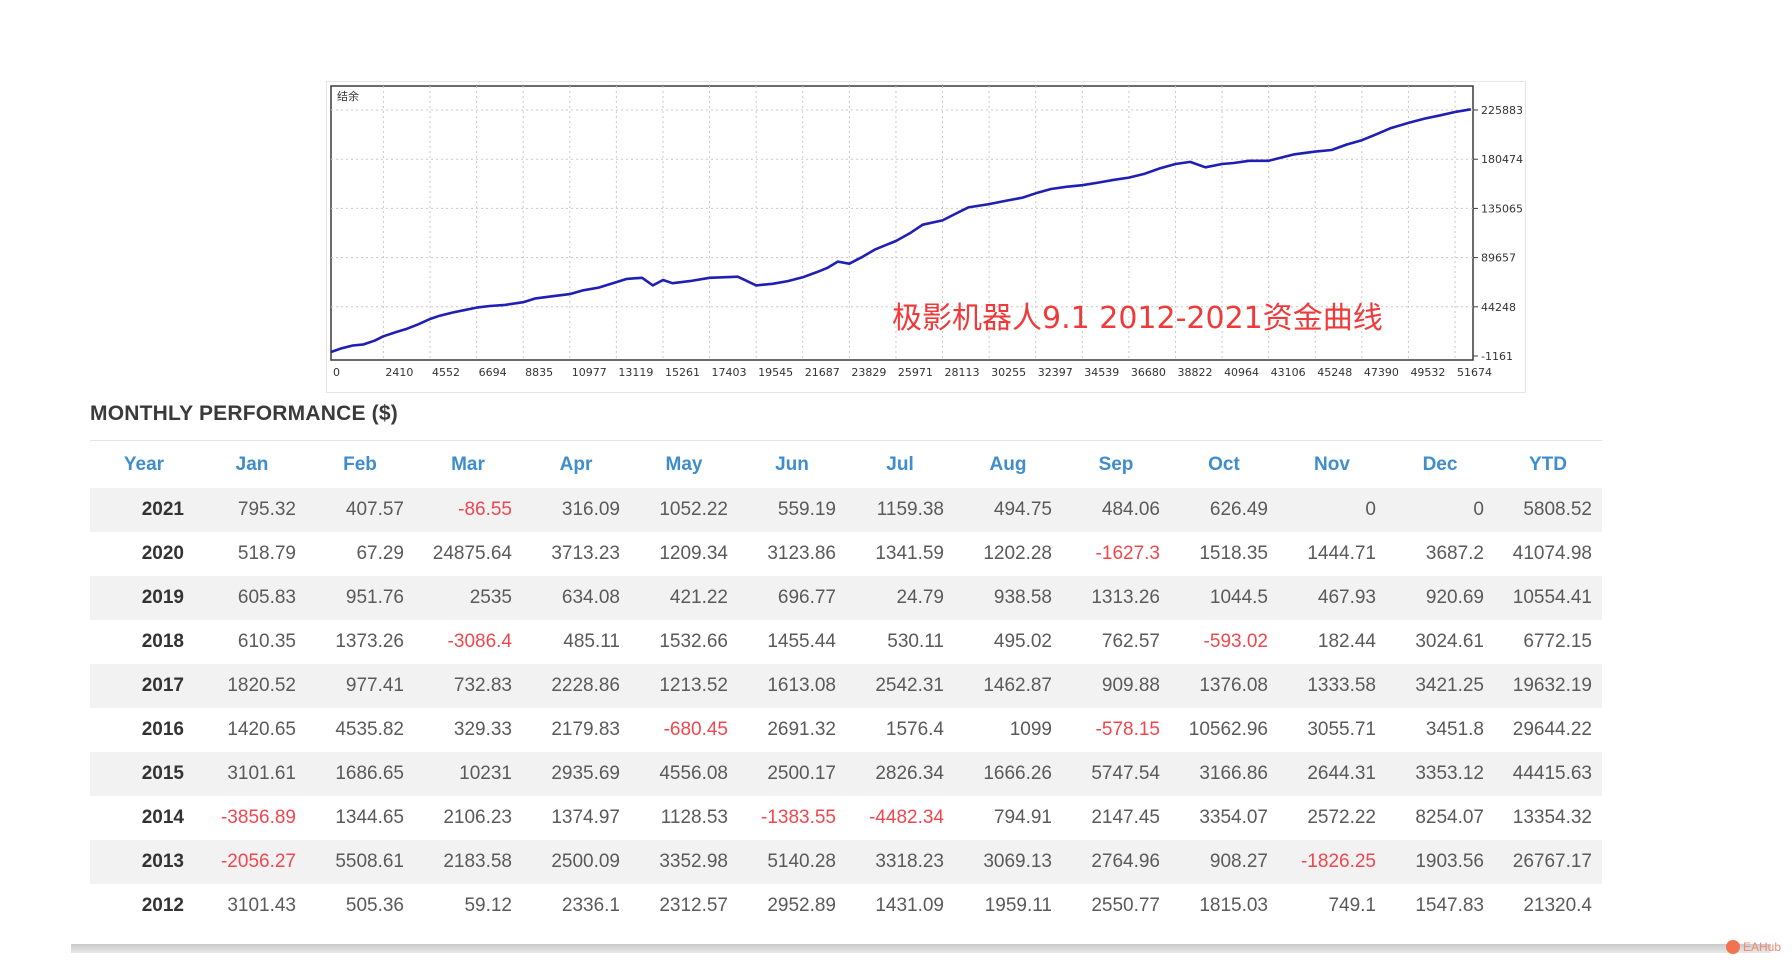 The height and width of the screenshot is (962, 1792). I want to click on month-value-cell: -578.15, so click(1127, 729).